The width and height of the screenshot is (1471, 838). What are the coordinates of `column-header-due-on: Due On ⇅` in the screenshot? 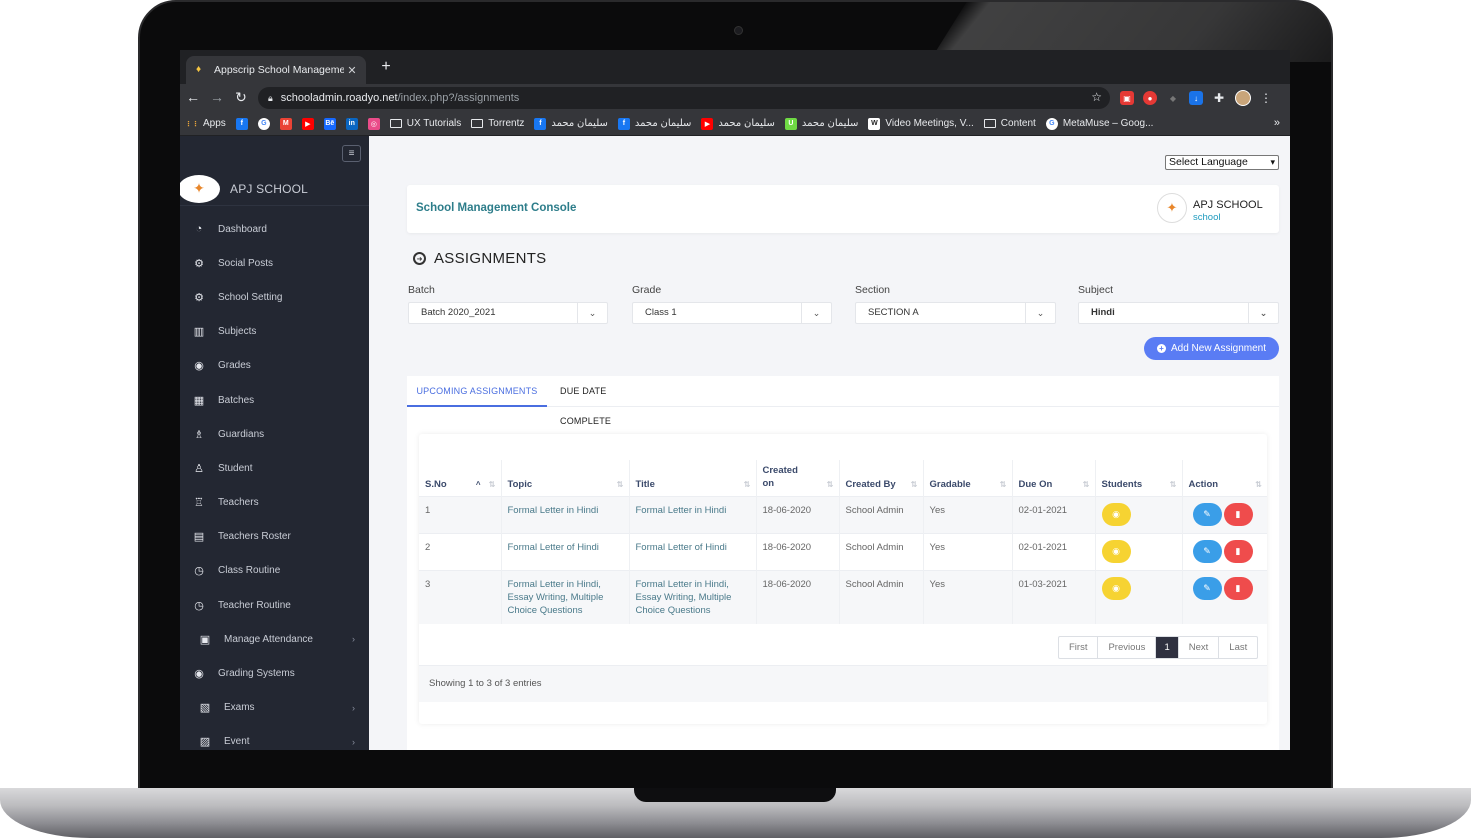 It's located at (1053, 478).